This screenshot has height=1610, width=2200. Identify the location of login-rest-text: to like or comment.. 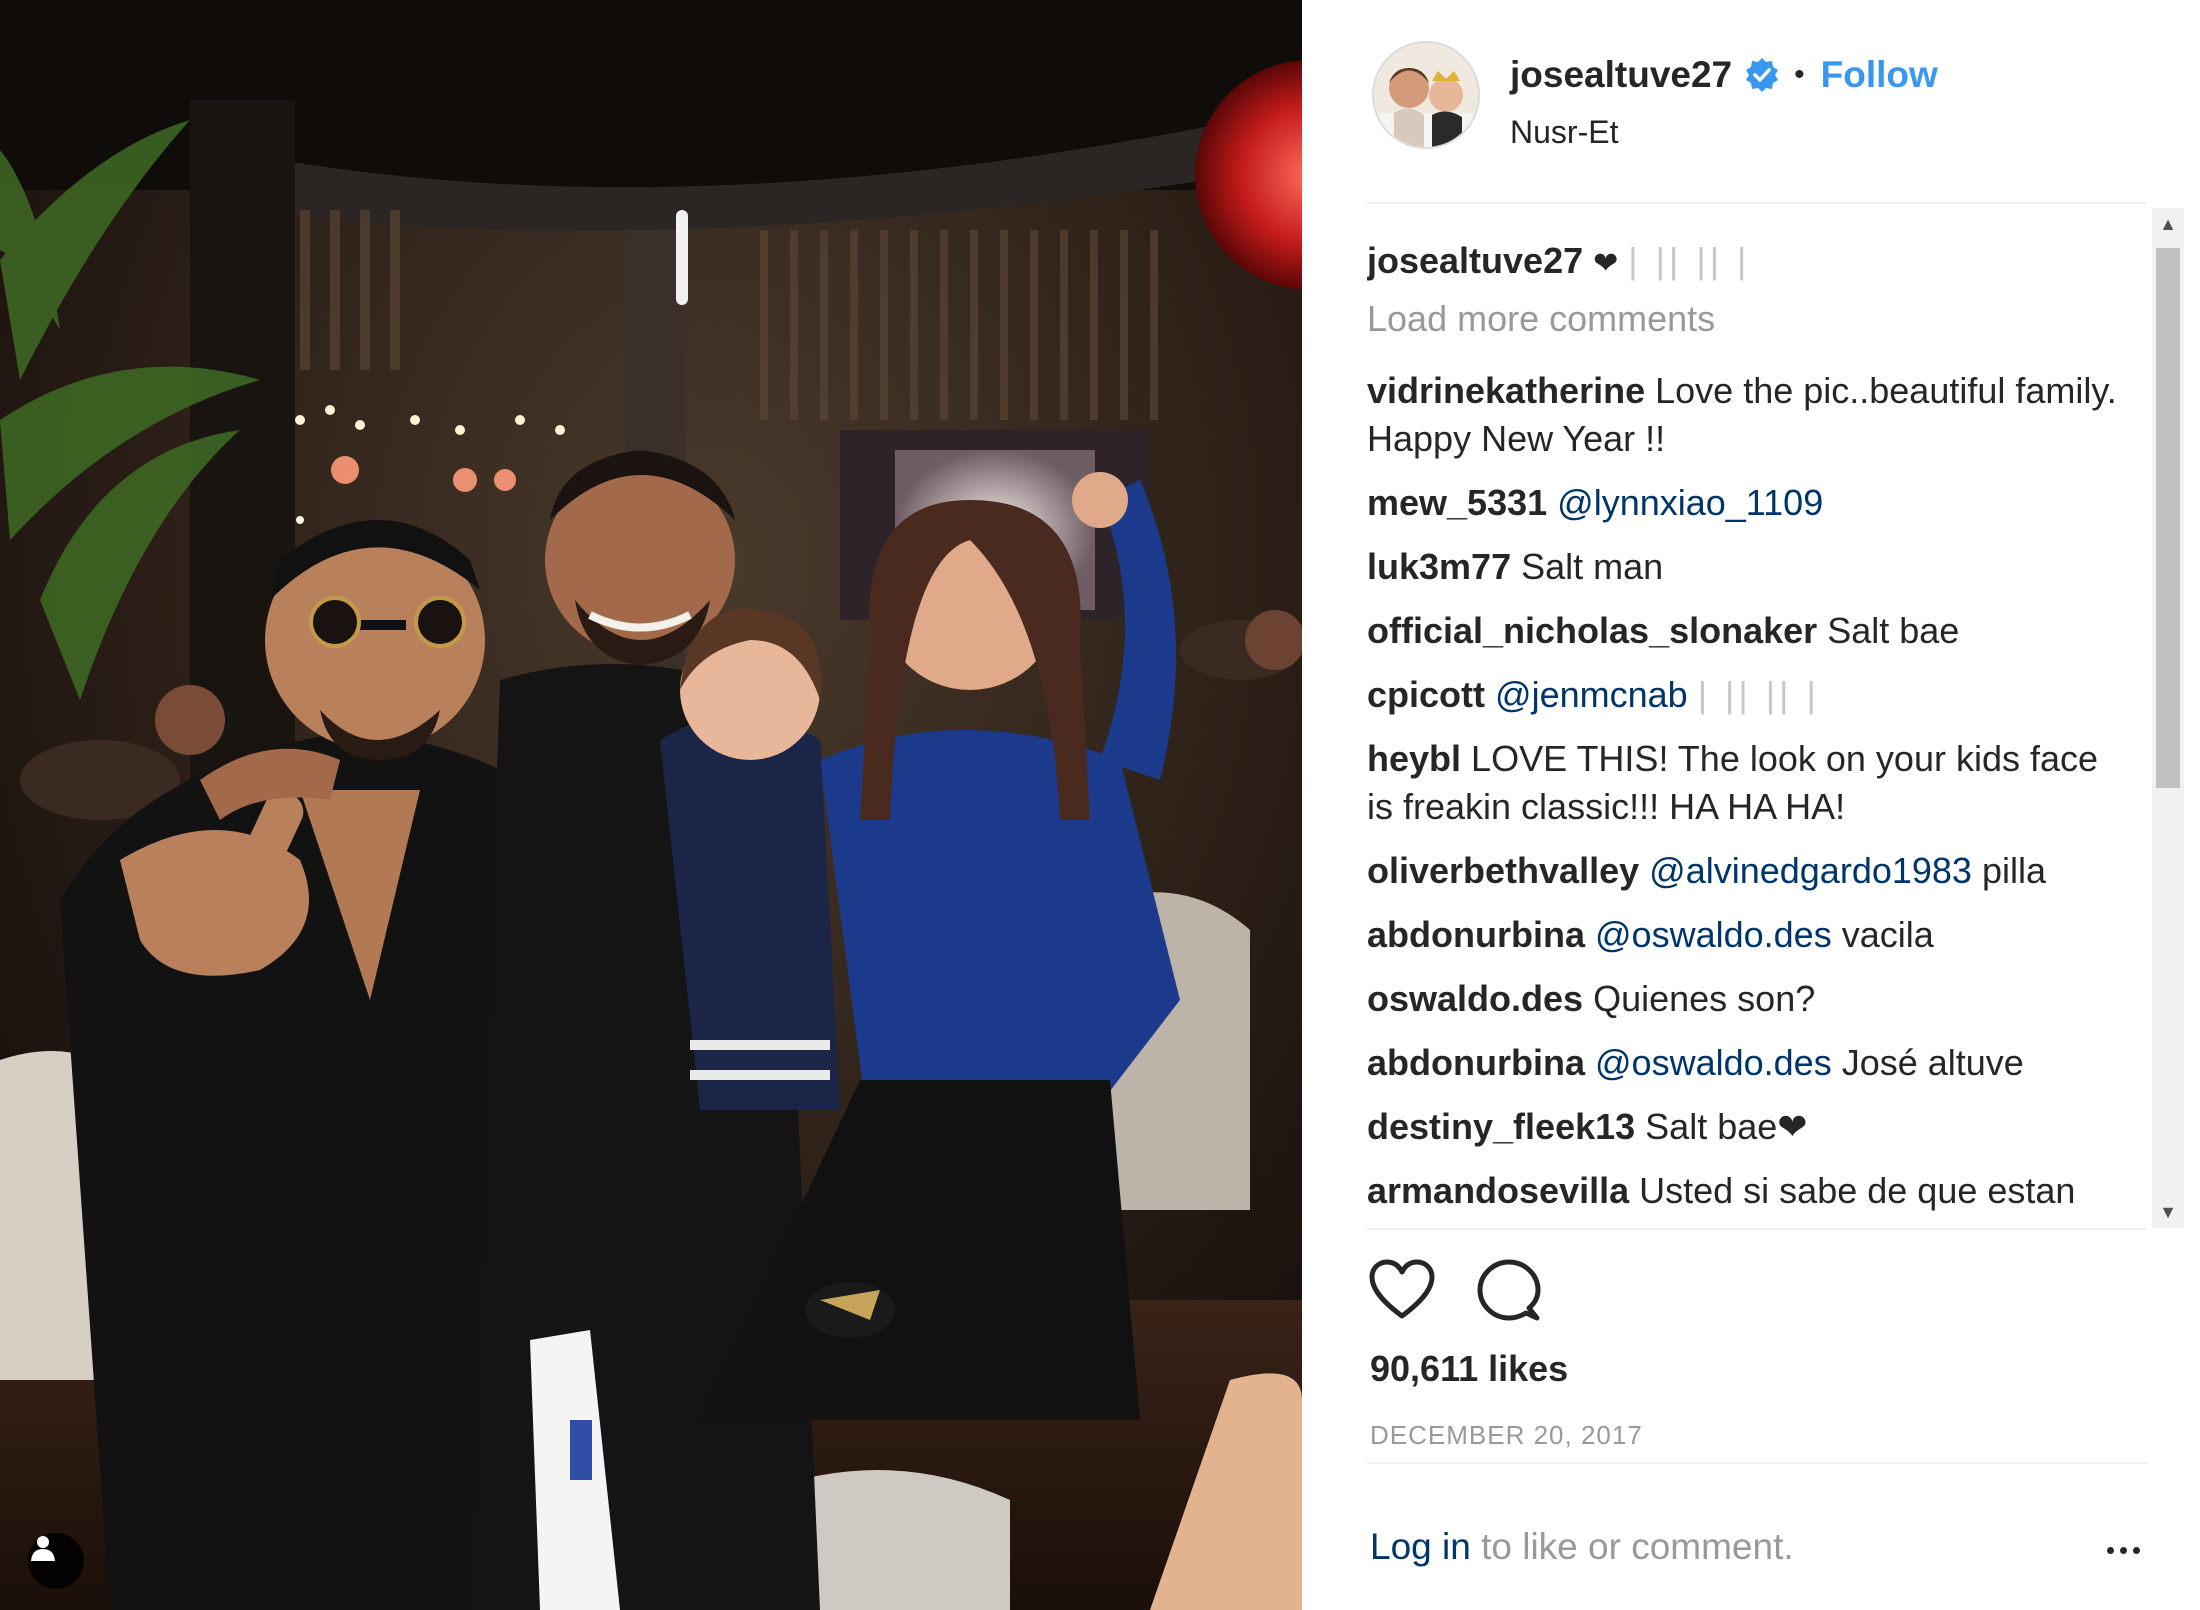
(1632, 1546).